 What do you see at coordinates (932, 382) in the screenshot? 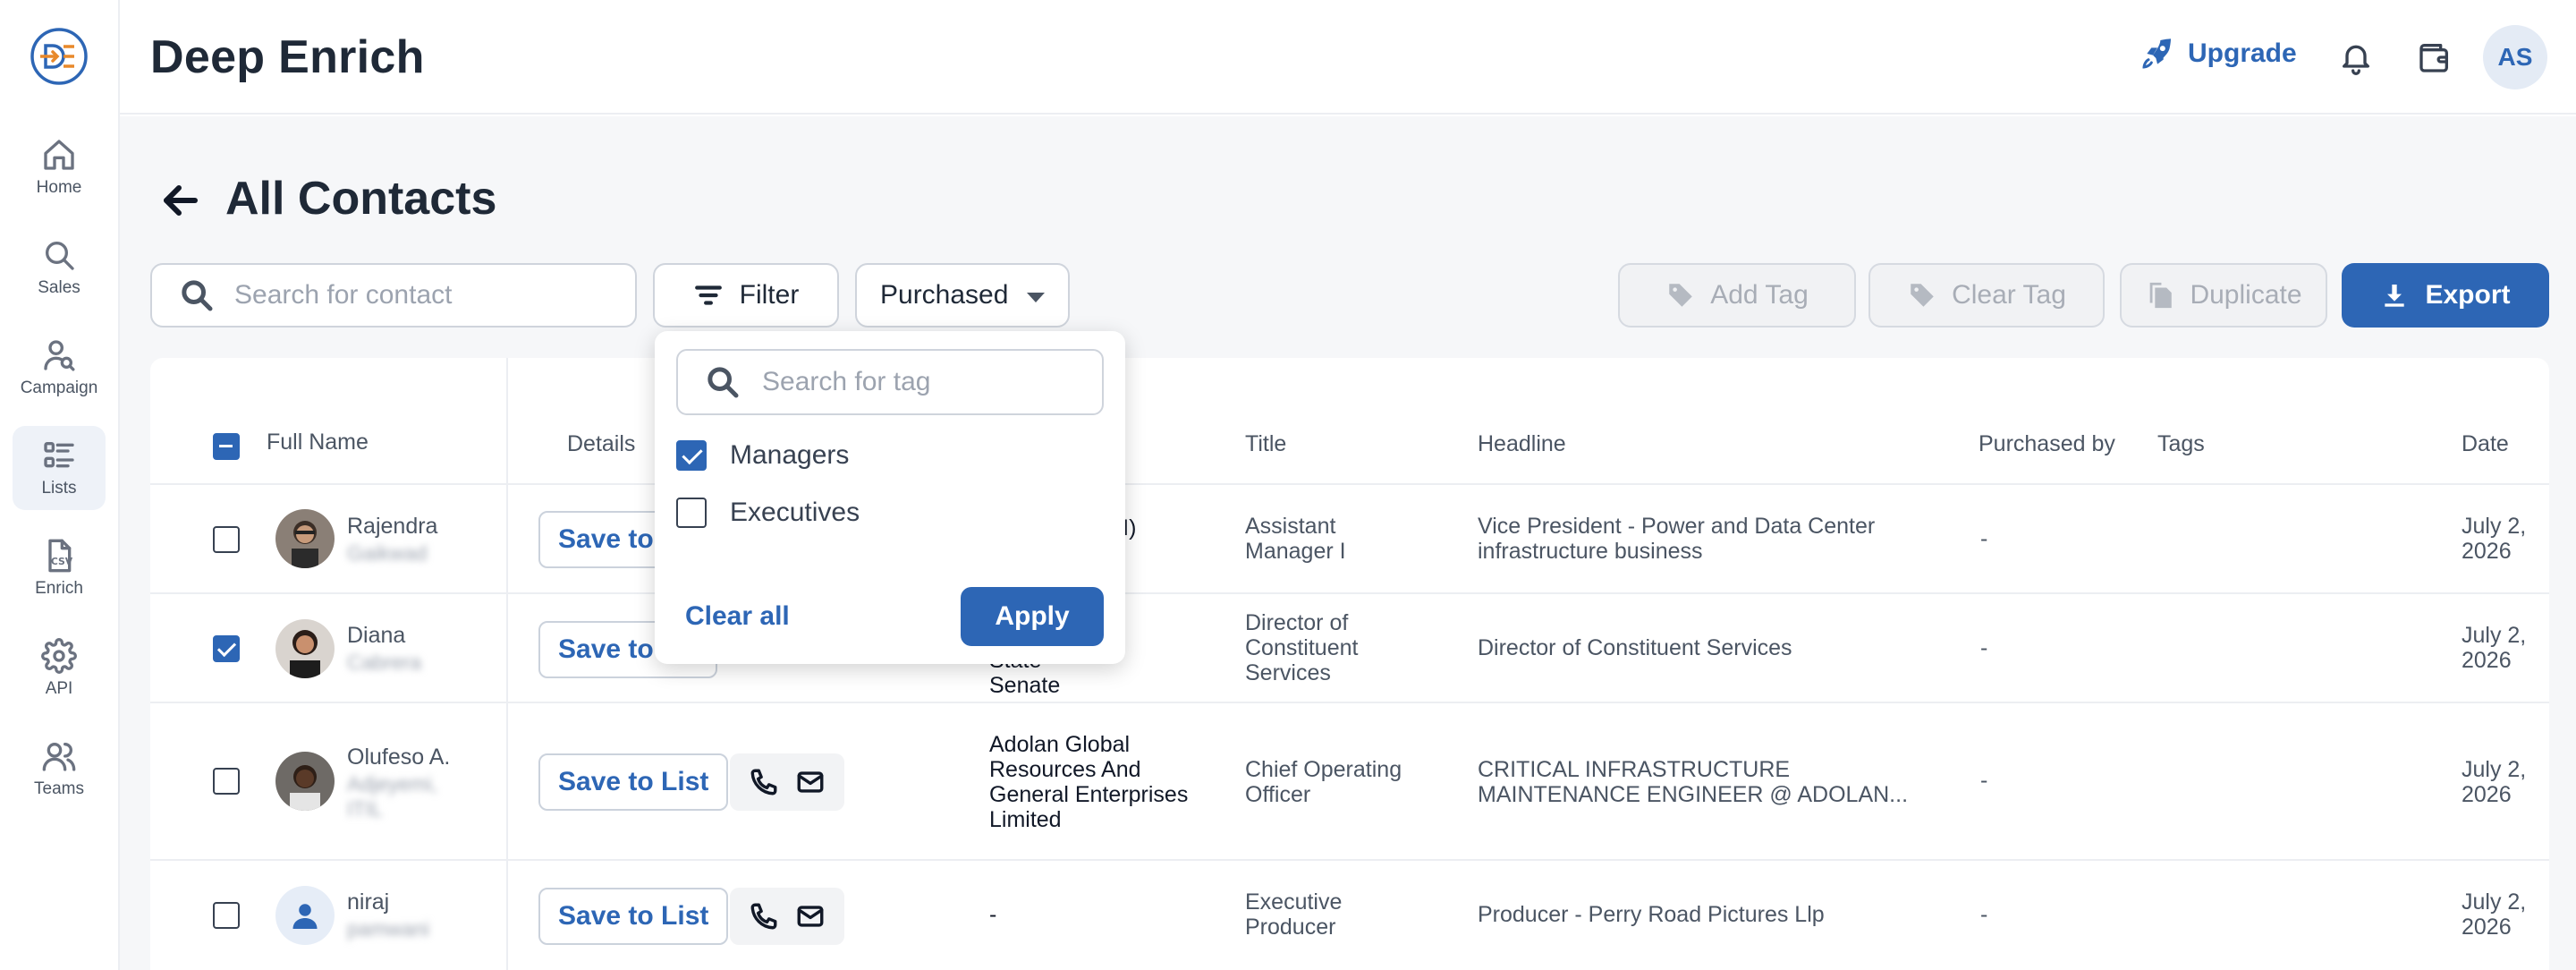
I see `tag-search-input` at bounding box center [932, 382].